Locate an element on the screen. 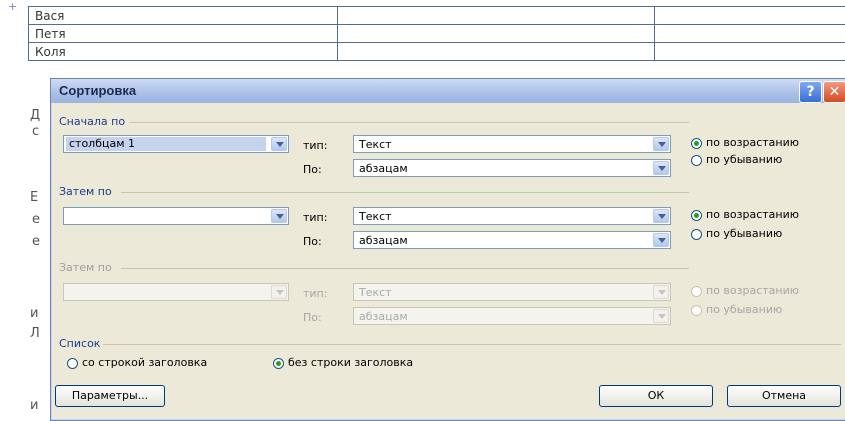  second-column-combo is located at coordinates (176, 216).